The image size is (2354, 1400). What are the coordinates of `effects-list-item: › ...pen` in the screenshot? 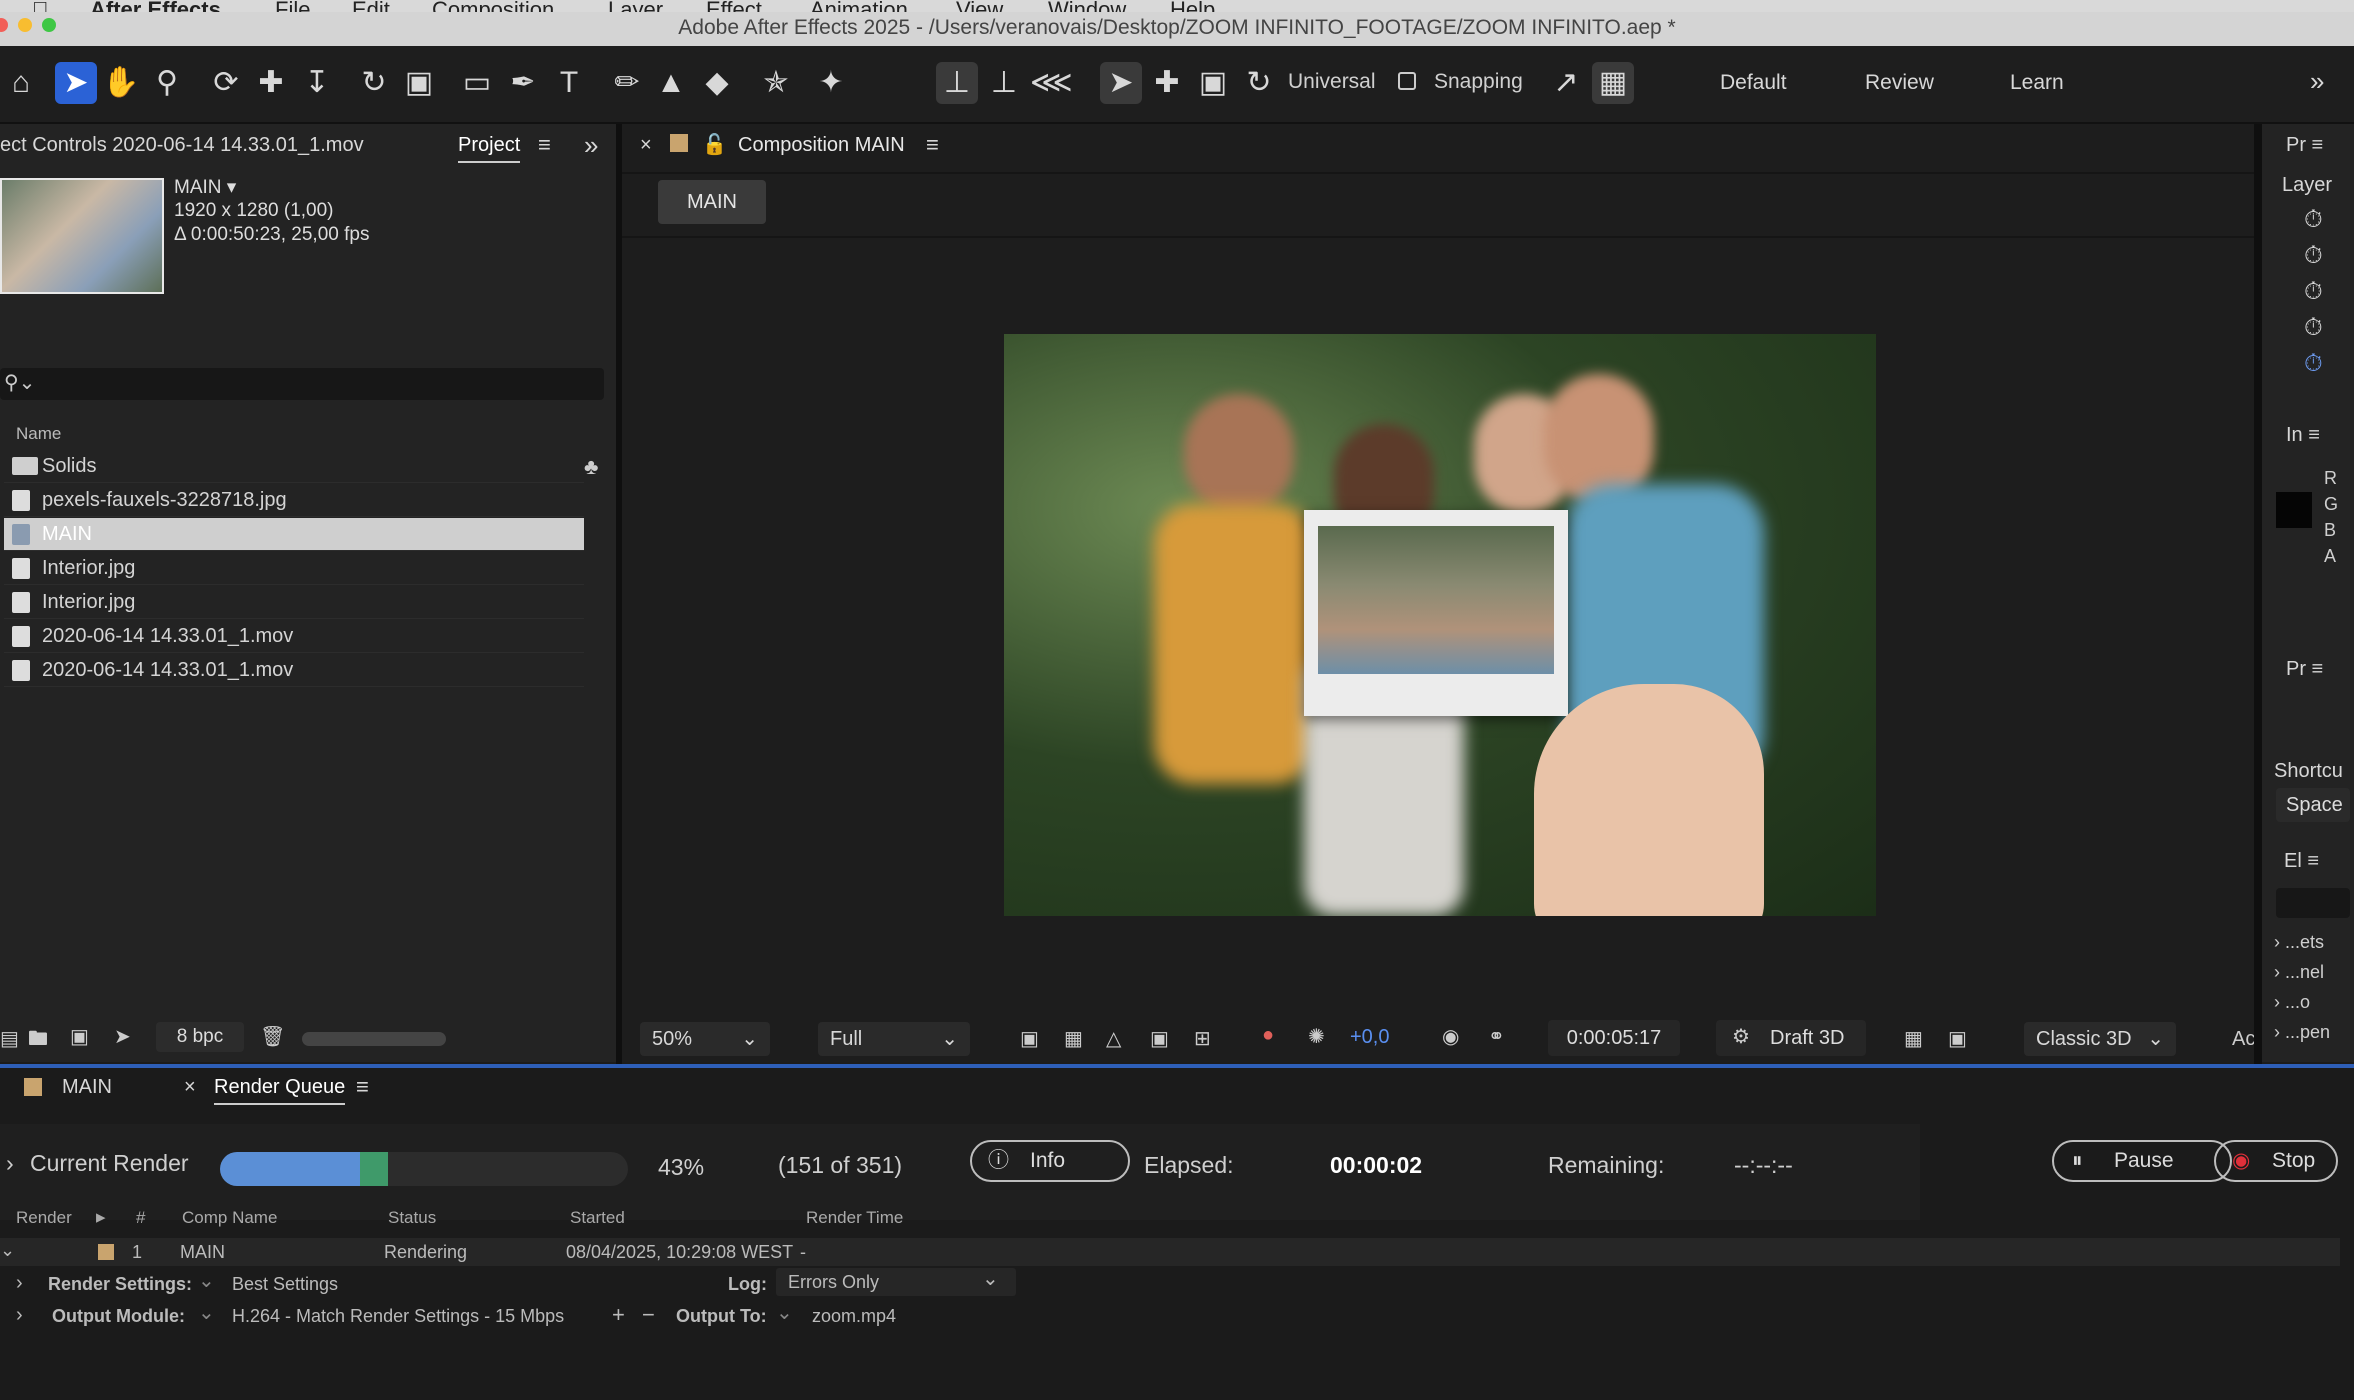 It's located at (2302, 1032).